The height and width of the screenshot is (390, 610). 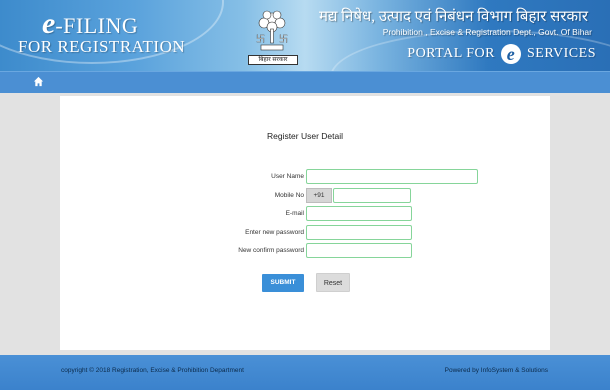 I want to click on submit-button: SUBMIT, so click(x=283, y=283).